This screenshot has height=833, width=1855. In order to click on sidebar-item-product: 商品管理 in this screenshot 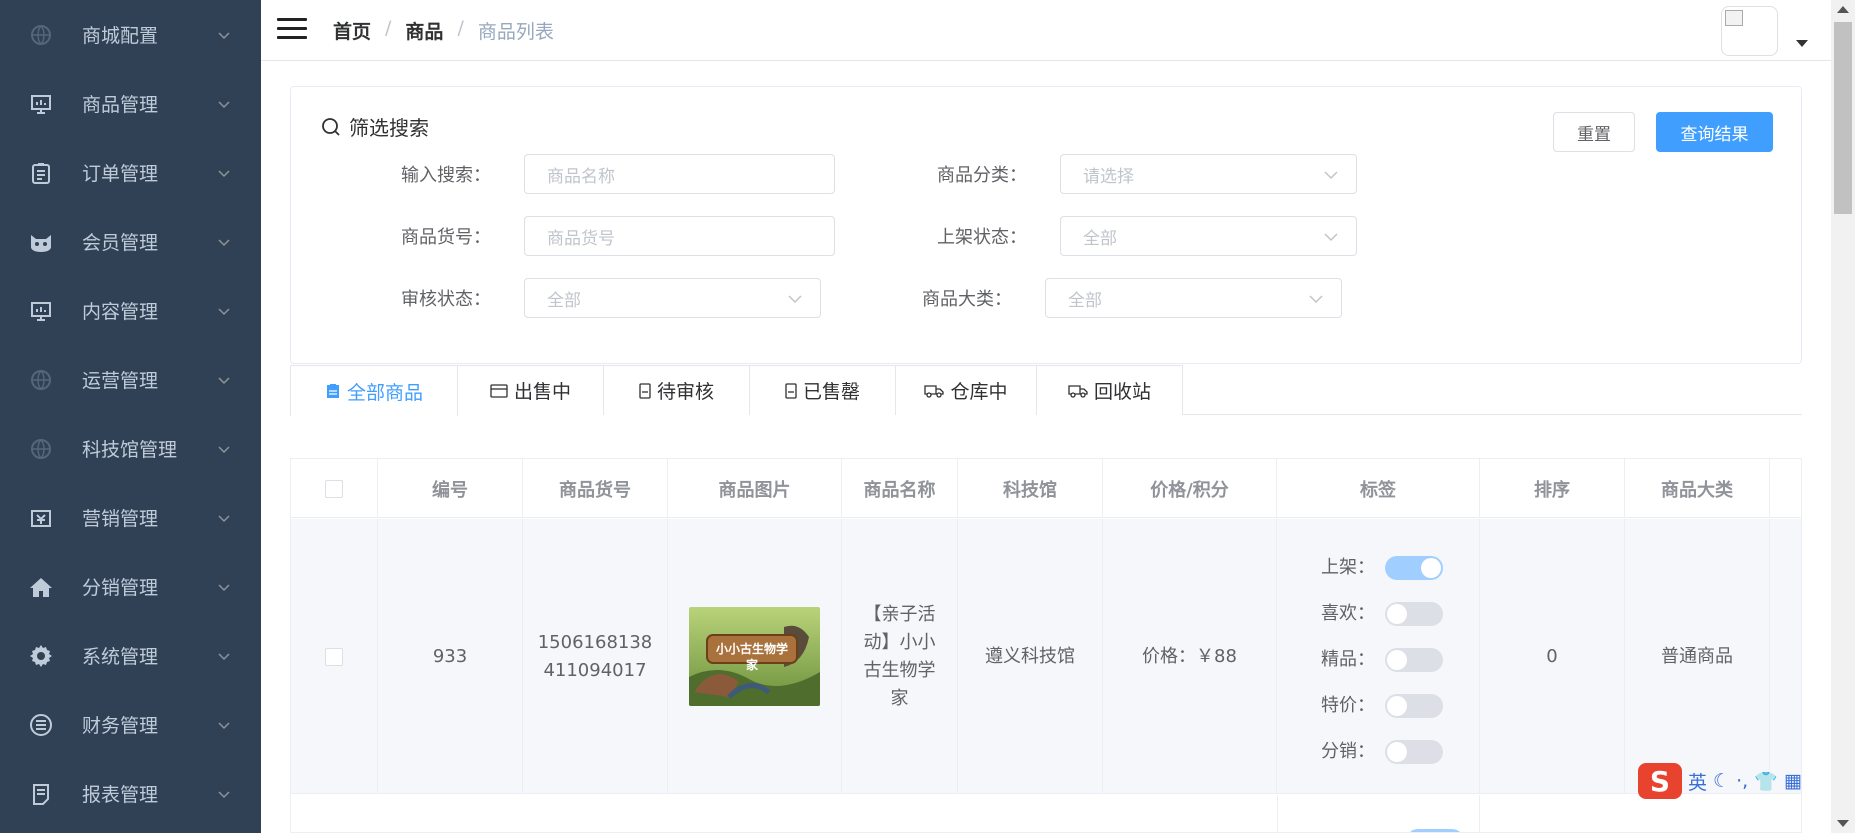, I will do `click(130, 103)`.